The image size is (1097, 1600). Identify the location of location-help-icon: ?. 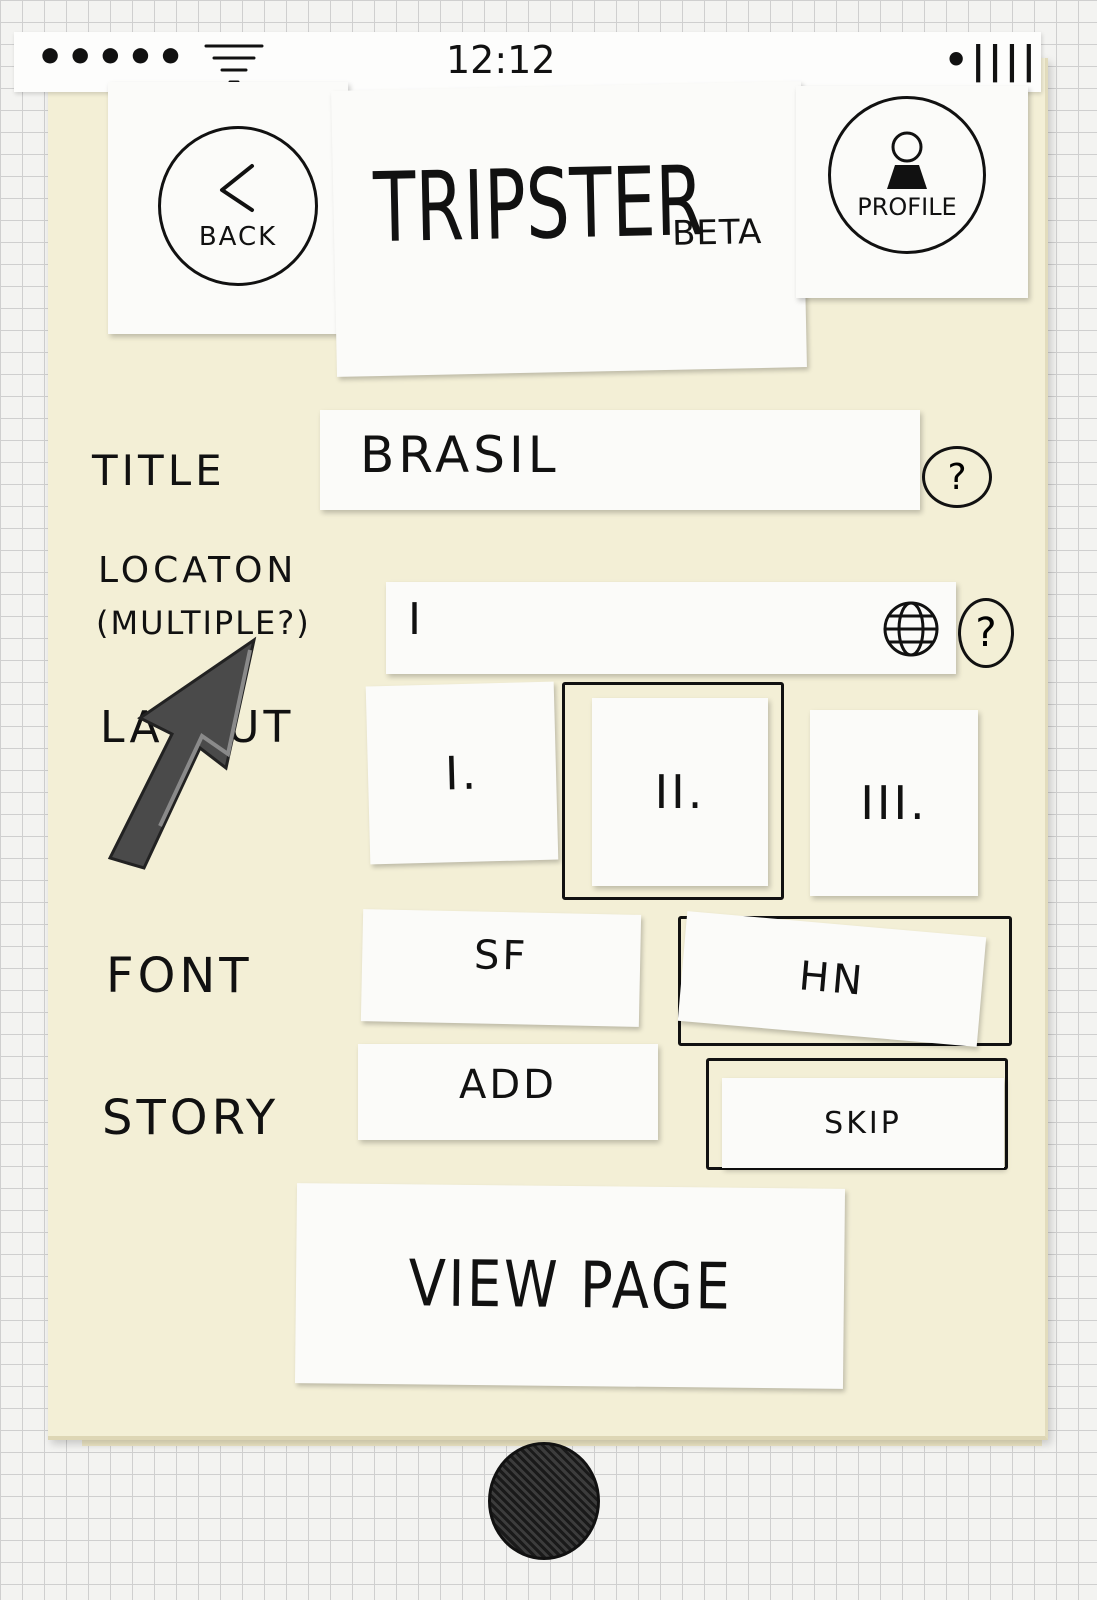
(986, 633).